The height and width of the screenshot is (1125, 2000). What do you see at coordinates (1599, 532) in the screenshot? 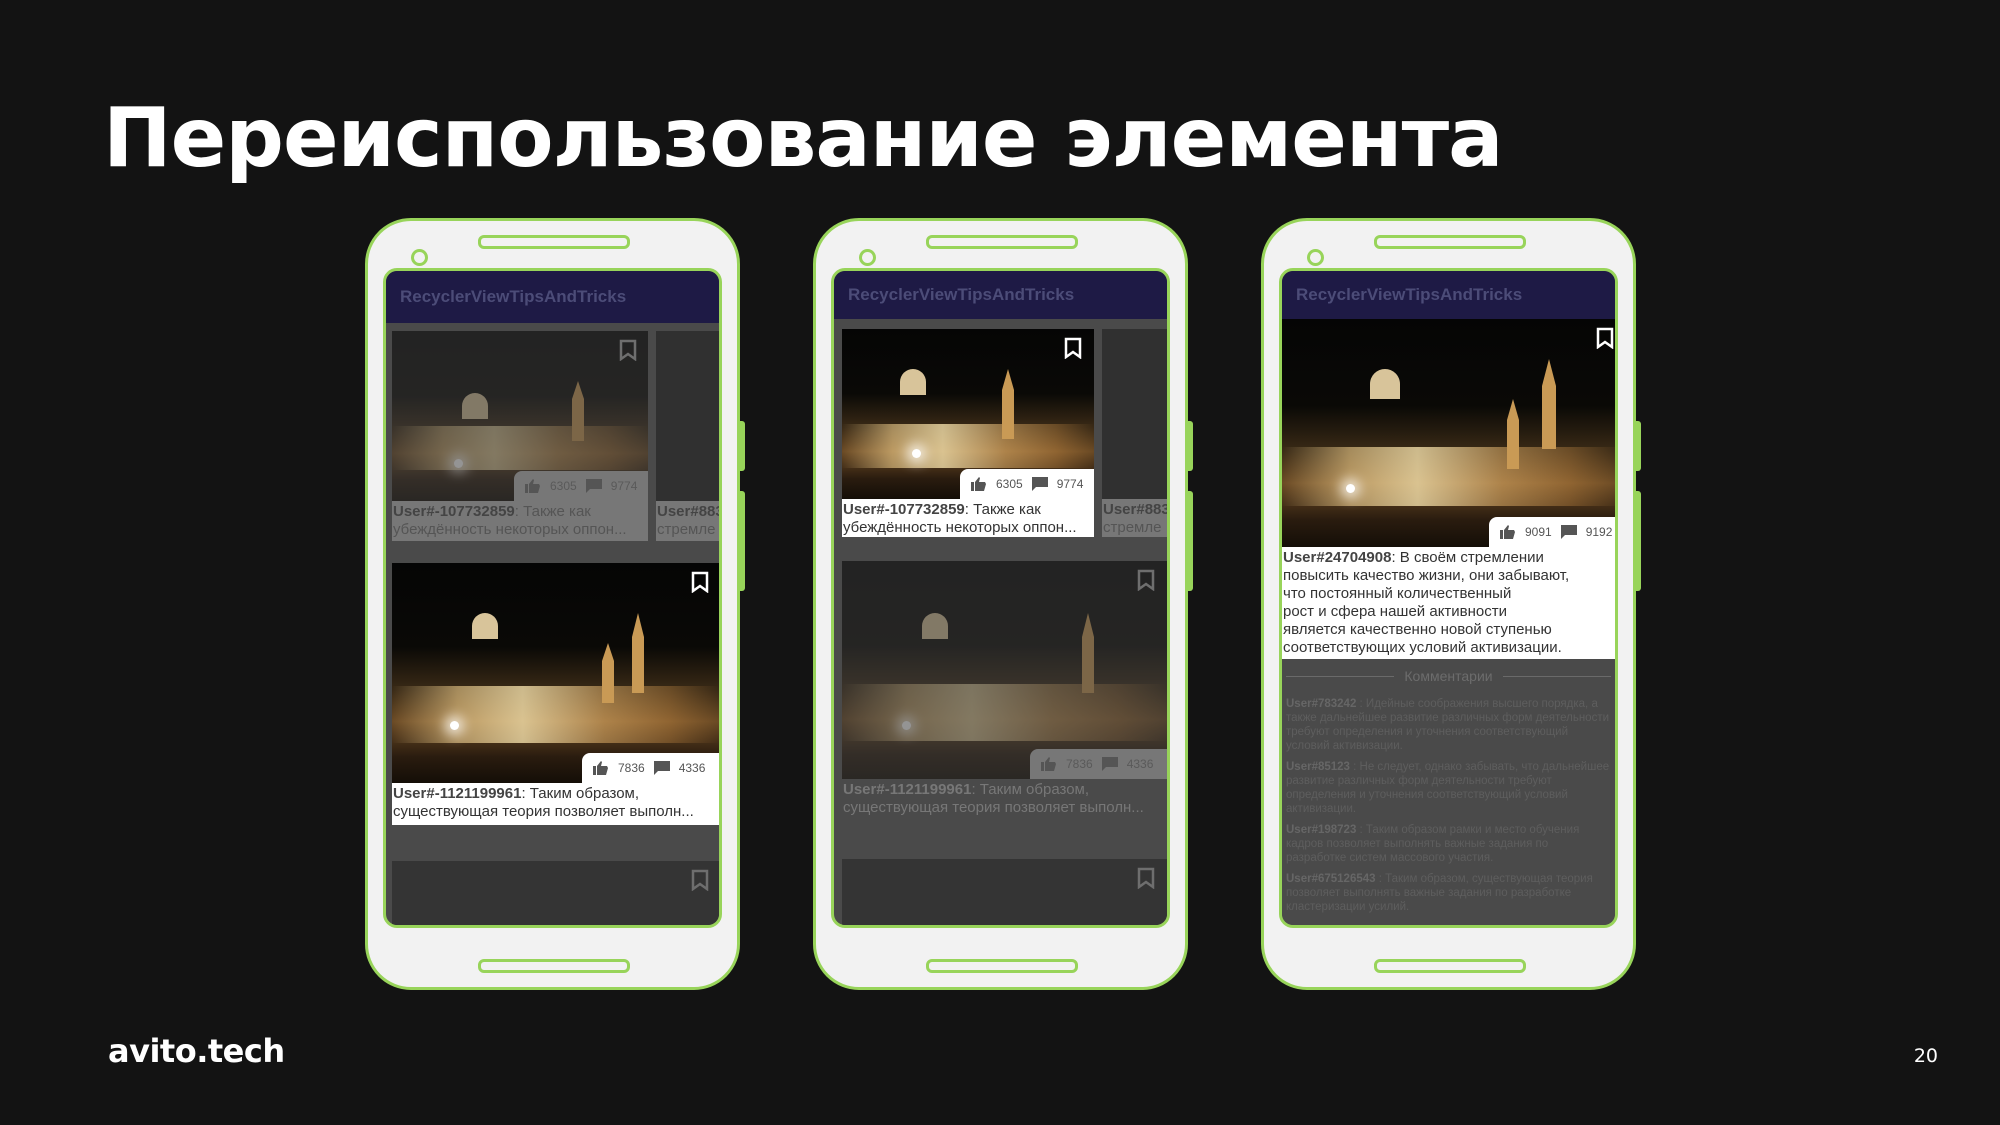
I see `comments-count: 9192` at bounding box center [1599, 532].